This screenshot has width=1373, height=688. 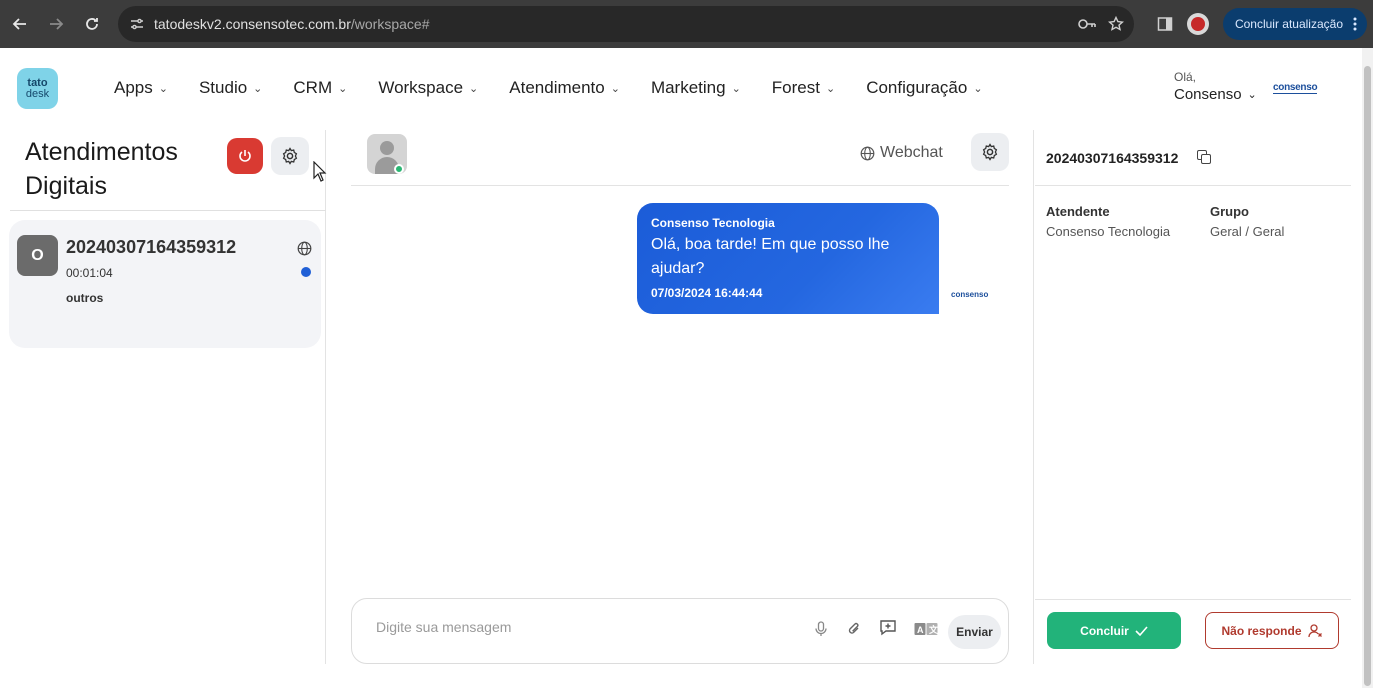 I want to click on microphone-icon, so click(x=821, y=629).